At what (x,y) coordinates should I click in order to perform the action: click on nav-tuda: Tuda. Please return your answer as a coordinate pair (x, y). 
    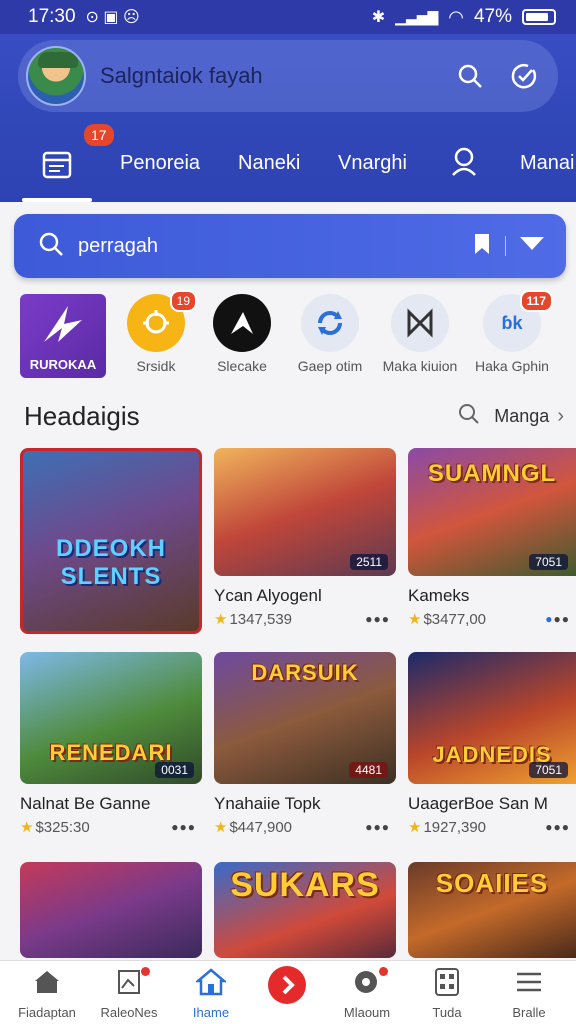
    Looking at the image, I should click on (447, 993).